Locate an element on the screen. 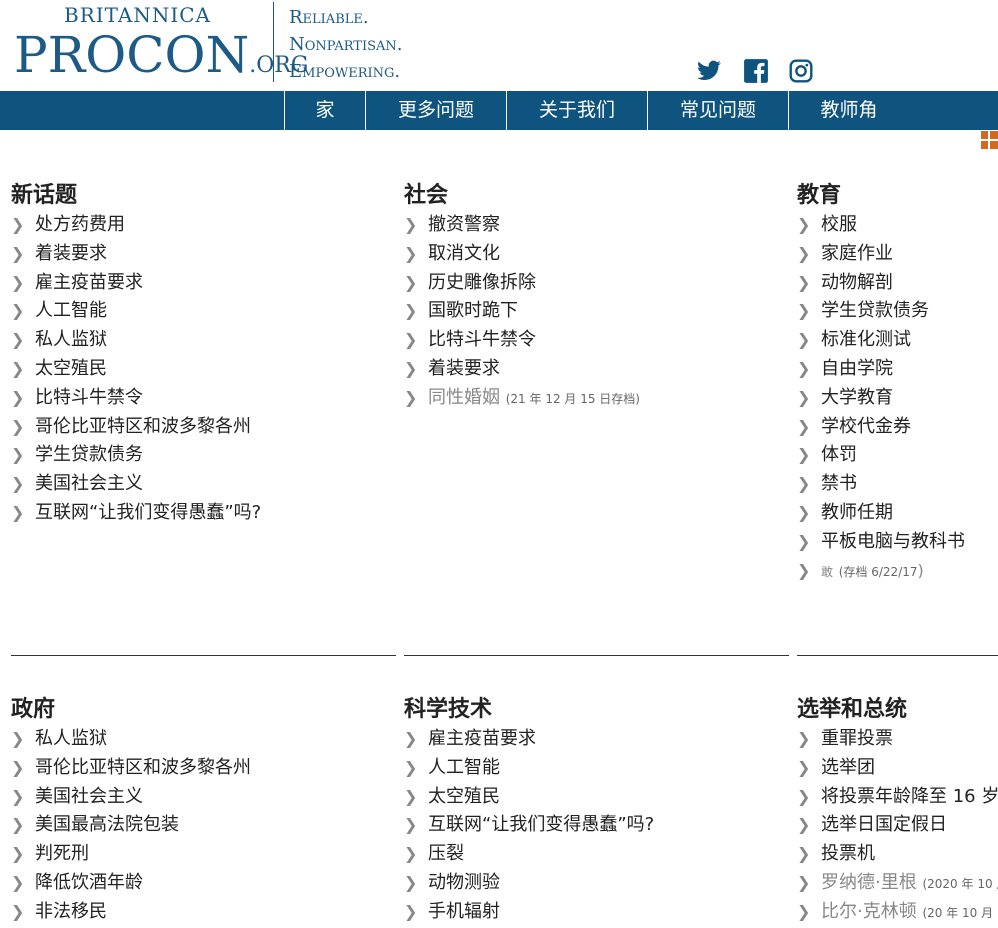  list-item: ❯ 自由学院 is located at coordinates (897, 369).